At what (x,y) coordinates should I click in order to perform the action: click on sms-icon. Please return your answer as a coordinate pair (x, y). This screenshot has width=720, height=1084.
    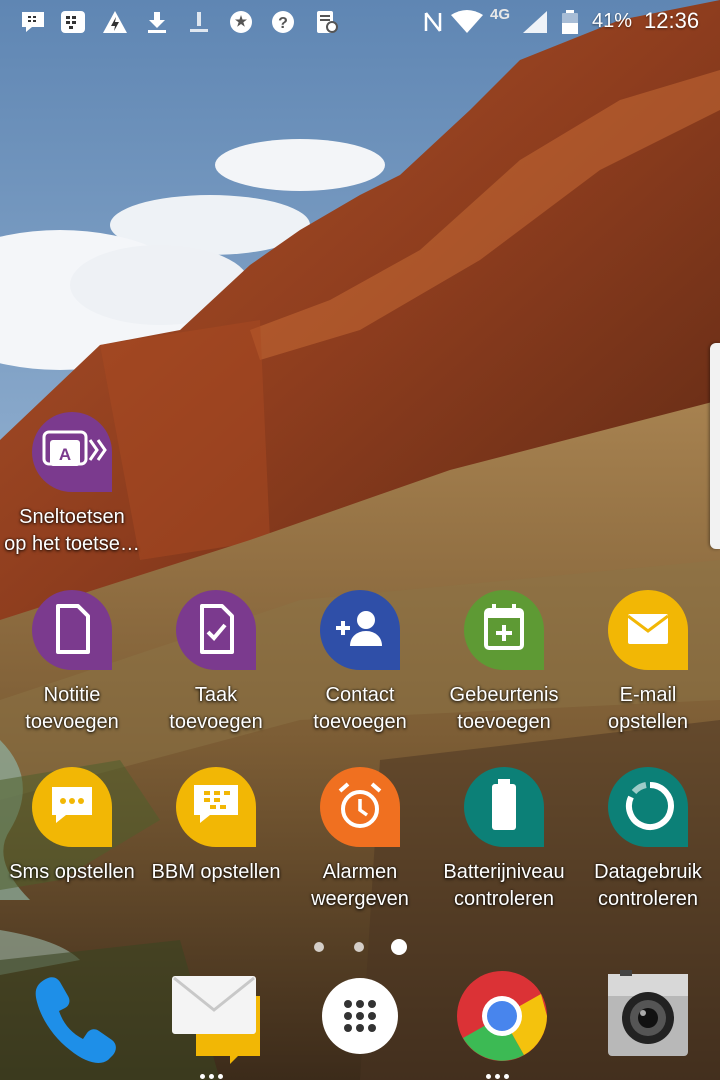
    Looking at the image, I should click on (72, 807).